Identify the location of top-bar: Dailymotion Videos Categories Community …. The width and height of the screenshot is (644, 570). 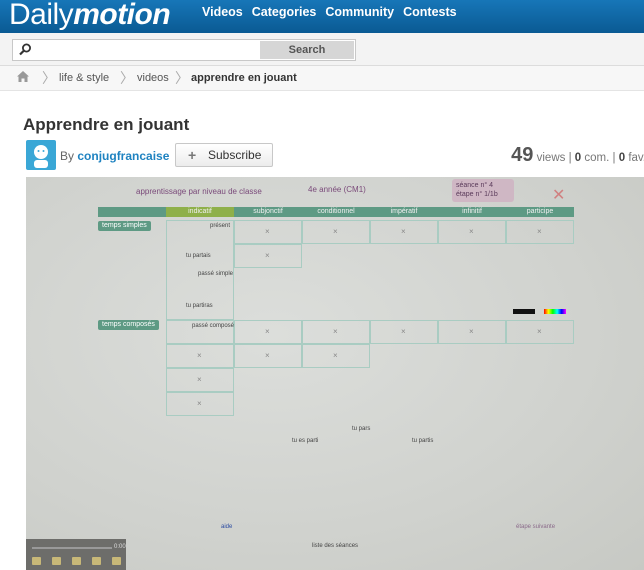
(322, 16).